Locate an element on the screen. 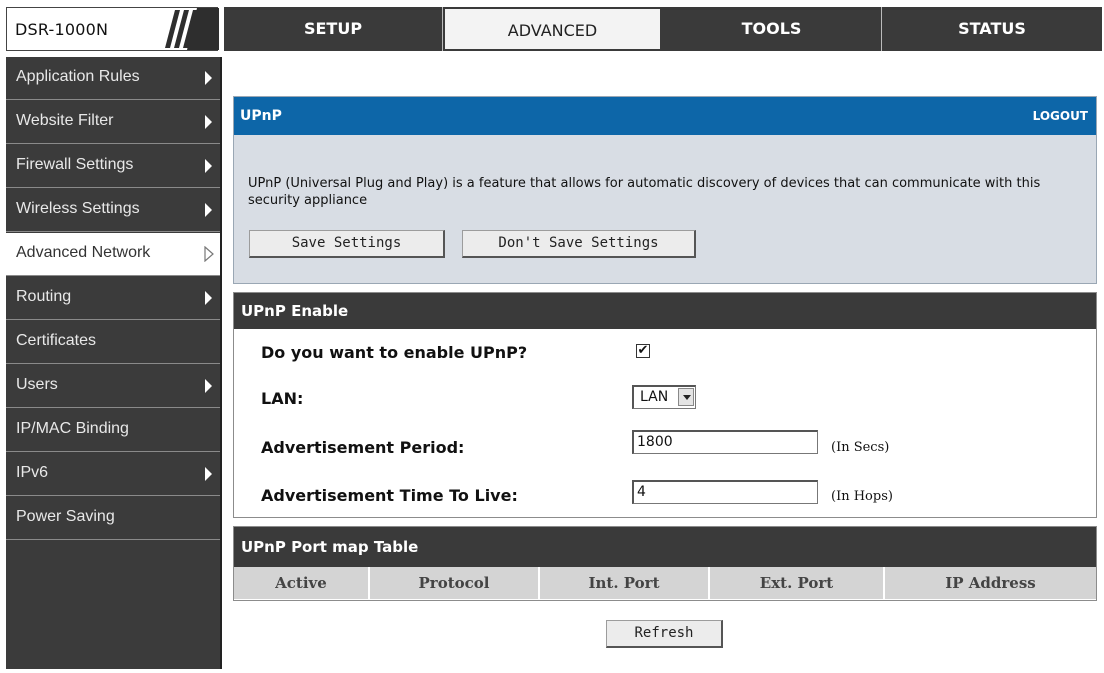  sidebar-item-ip-mac-binding: IP/MAC Binding is located at coordinates (113, 430).